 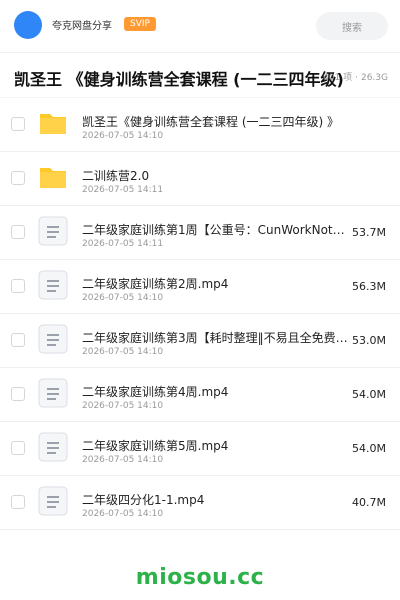 What do you see at coordinates (179, 79) in the screenshot?
I see `page-title: 凯圣王 《健身训练营全套课程 (一二三四年级) 》` at bounding box center [179, 79].